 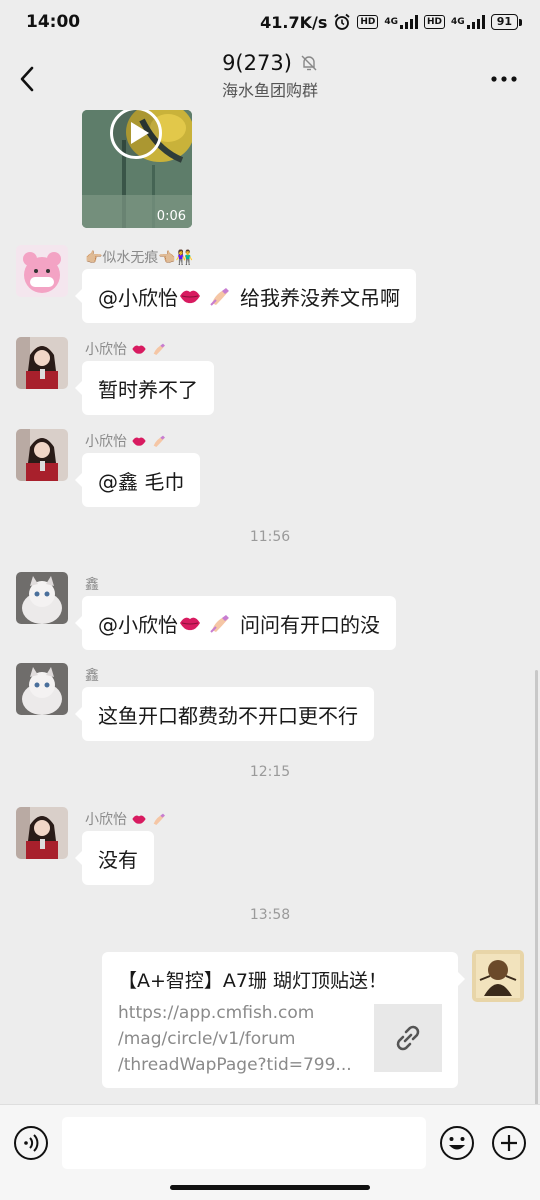 What do you see at coordinates (253, 981) in the screenshot?
I see `link-card-title: 【A+智控】A7珊 瑚灯顶贴送！` at bounding box center [253, 981].